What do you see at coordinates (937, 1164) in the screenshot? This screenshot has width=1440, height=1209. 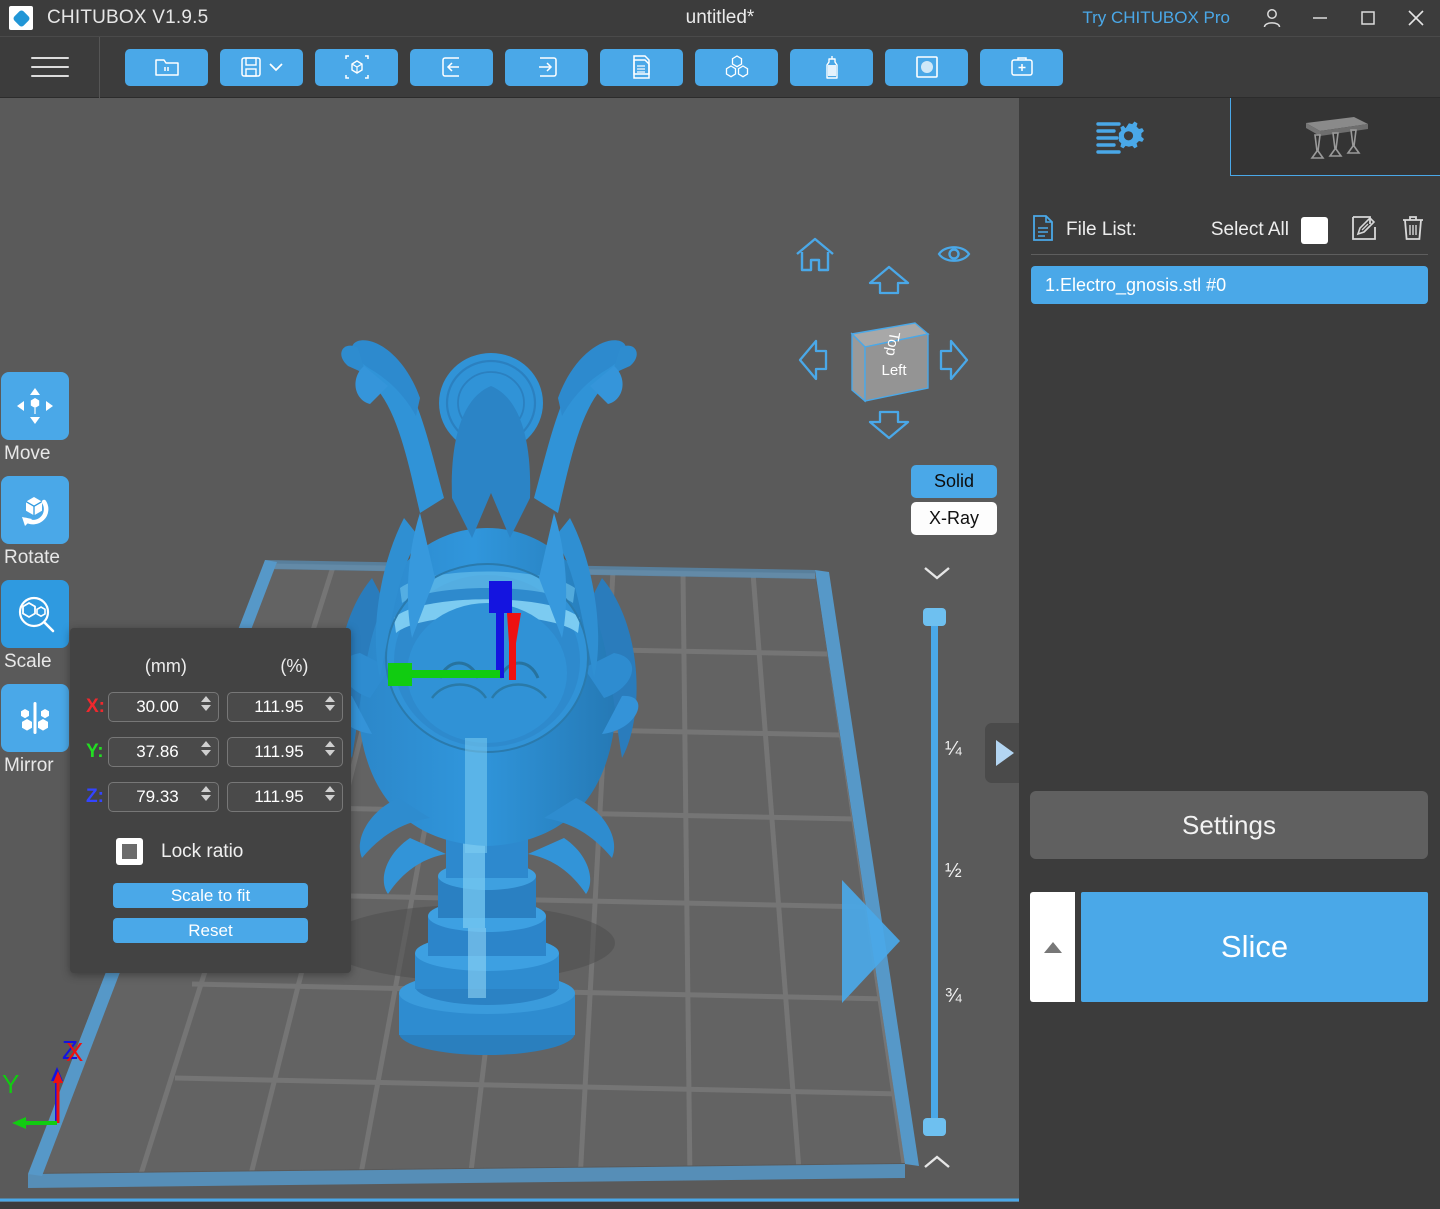 I see `chevron-up-icon` at bounding box center [937, 1164].